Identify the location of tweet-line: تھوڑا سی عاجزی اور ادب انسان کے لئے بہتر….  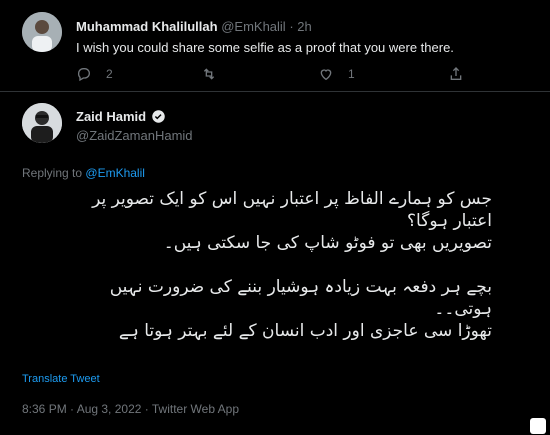
(305, 331).